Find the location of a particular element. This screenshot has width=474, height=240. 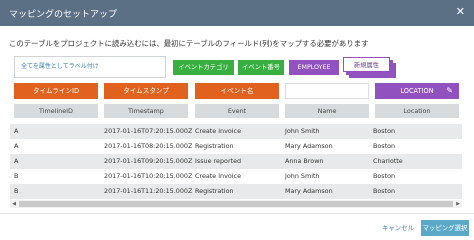

select-mapping-button: マッピング選択 is located at coordinates (445, 228).